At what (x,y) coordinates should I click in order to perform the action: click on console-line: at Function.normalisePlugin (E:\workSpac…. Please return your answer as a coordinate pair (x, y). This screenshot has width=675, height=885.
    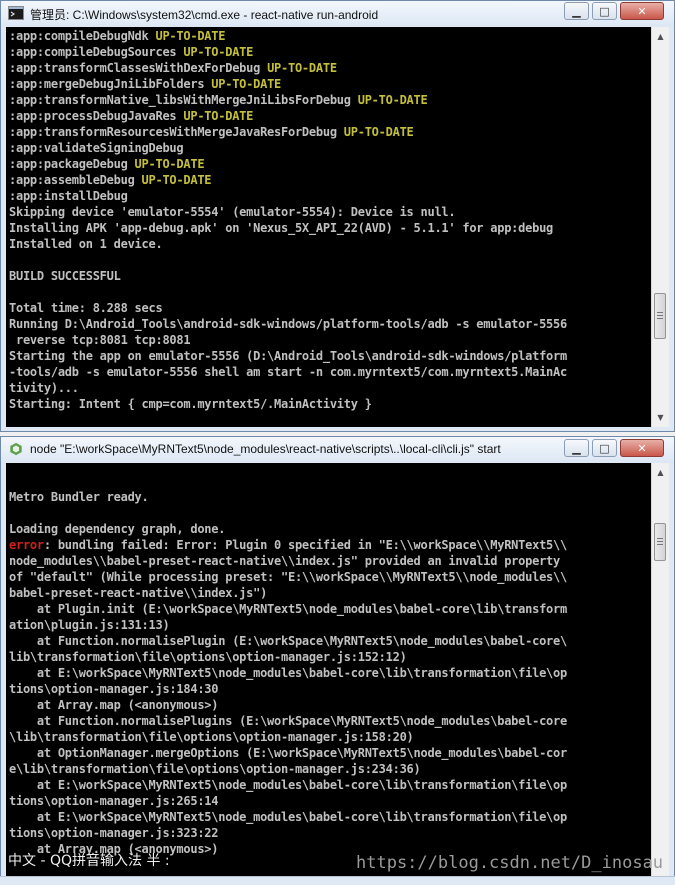
    Looking at the image, I should click on (288, 641).